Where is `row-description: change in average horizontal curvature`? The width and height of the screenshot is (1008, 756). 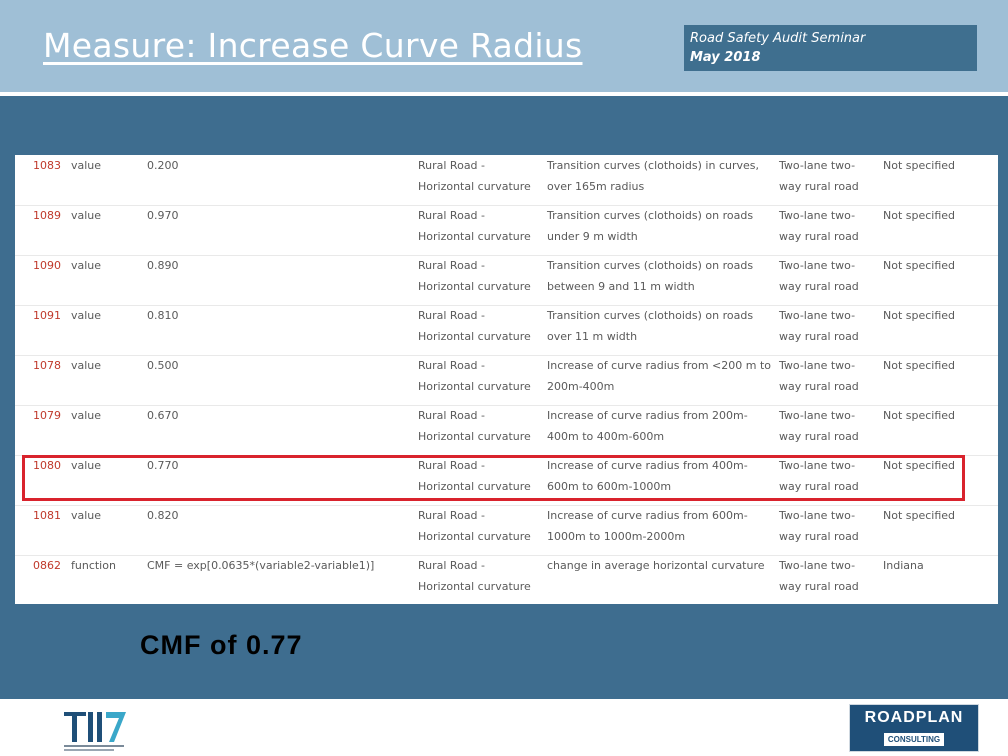
row-description: change in average horizontal curvature is located at coordinates (660, 565).